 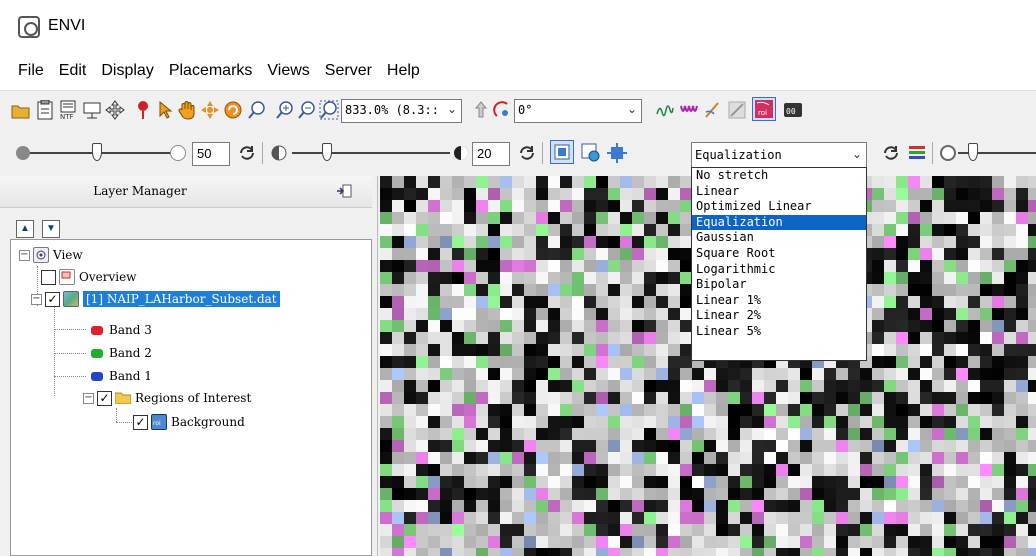 I want to click on zoom-out-icon, so click(x=307, y=110).